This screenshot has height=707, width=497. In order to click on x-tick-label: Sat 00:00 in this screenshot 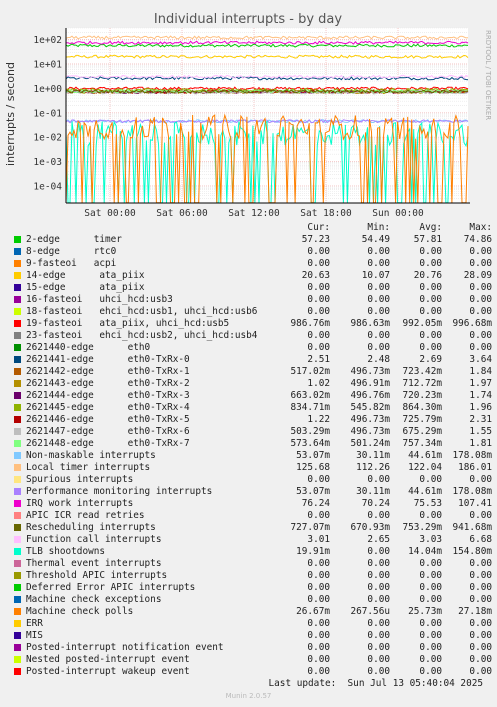, I will do `click(110, 213)`.